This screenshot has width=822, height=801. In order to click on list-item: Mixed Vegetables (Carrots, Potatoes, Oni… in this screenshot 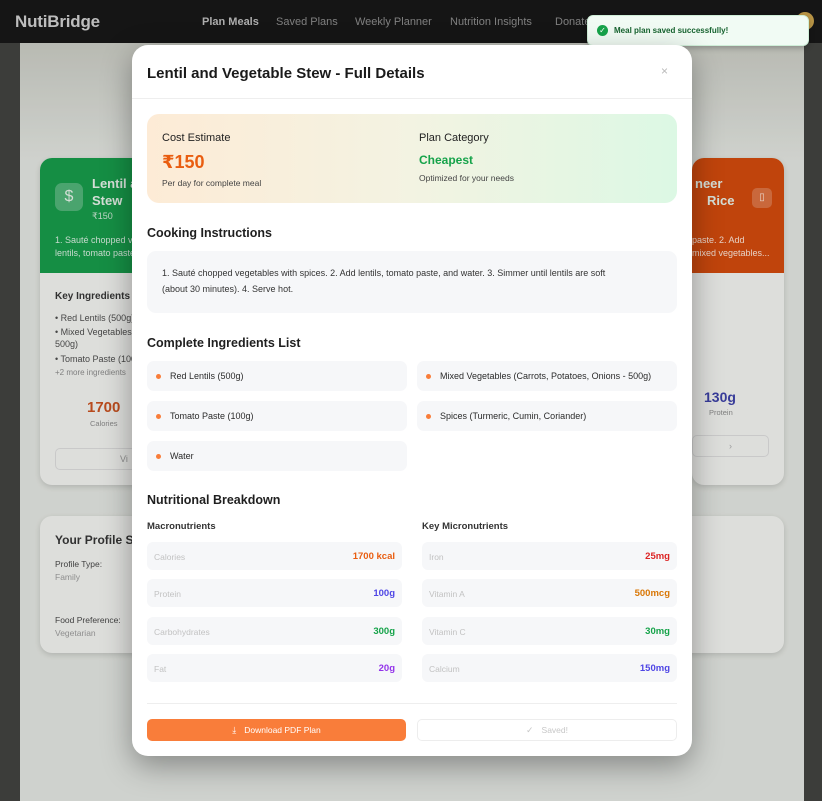, I will do `click(547, 376)`.